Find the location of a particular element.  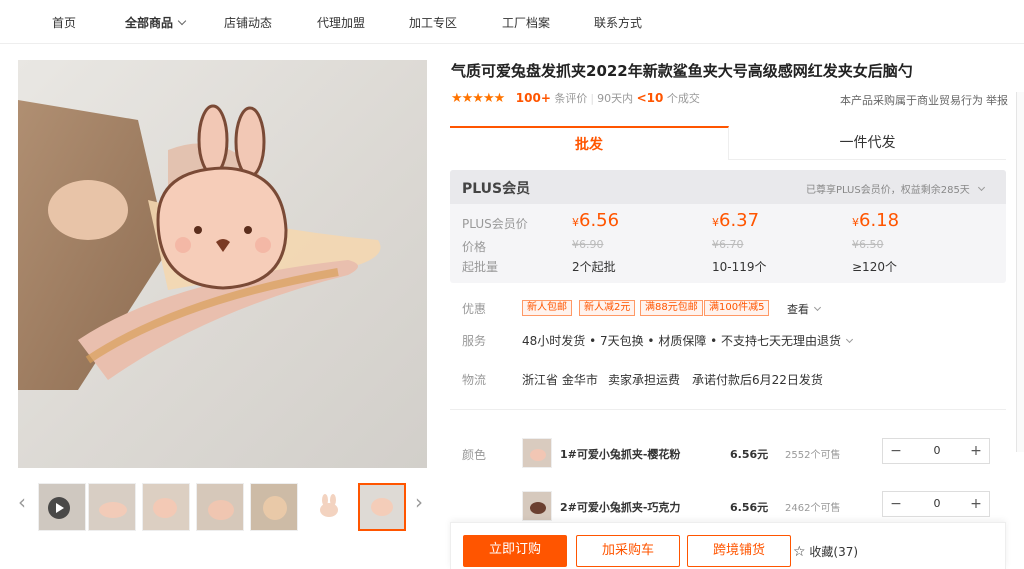

action-bar: 立即订购 加采购车 跨境铺货 ☆ 收藏(37) is located at coordinates (728, 545).